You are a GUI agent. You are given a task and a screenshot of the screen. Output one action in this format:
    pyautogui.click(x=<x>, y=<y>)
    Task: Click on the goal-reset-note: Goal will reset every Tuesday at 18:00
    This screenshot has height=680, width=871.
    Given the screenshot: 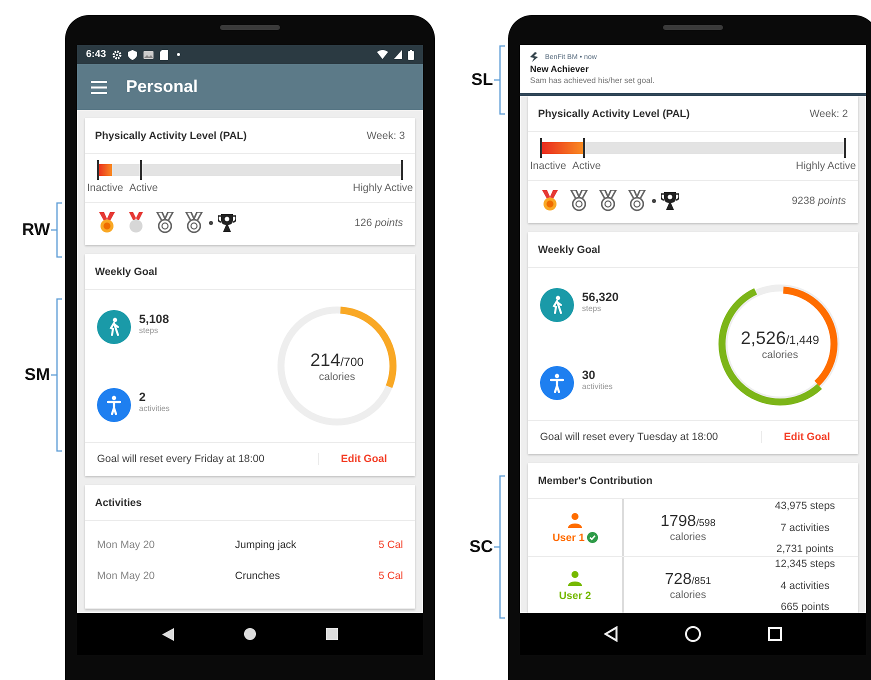 What is the action you would take?
    pyautogui.click(x=651, y=437)
    